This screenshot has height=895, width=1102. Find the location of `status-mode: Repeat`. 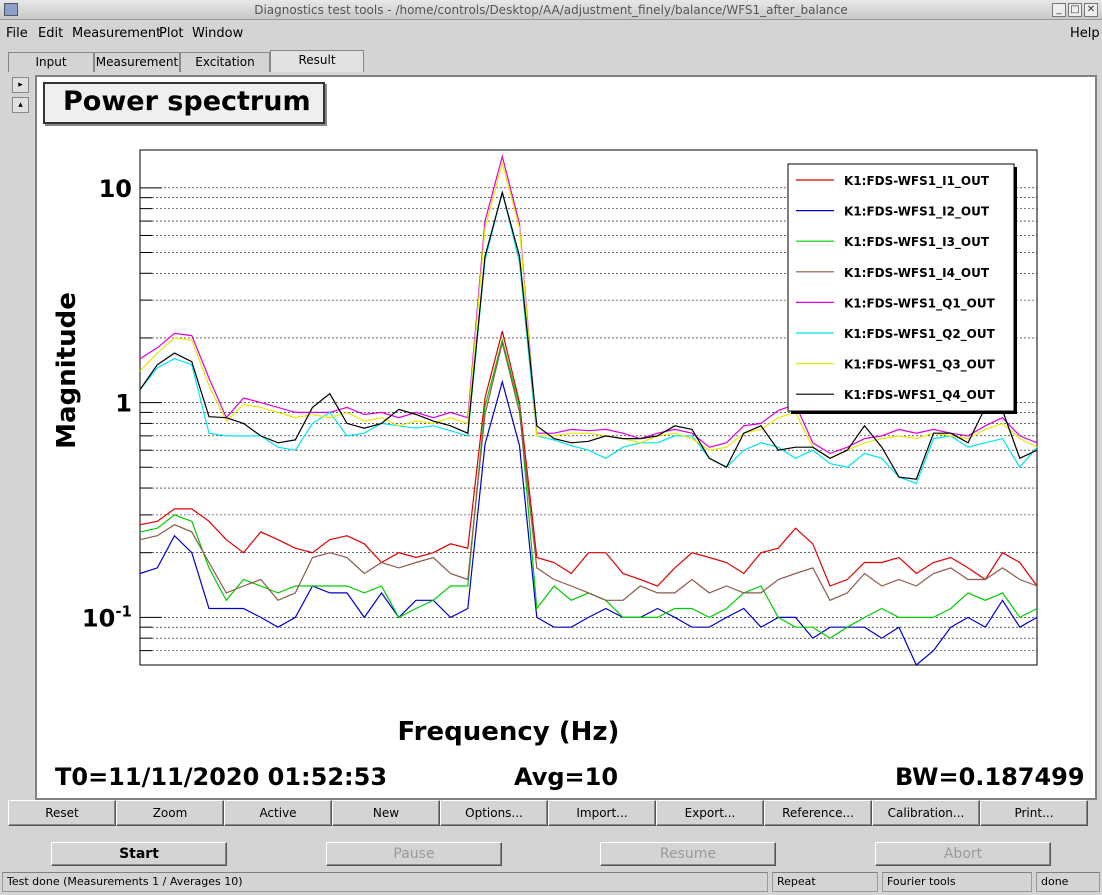

status-mode: Repeat is located at coordinates (825, 882).